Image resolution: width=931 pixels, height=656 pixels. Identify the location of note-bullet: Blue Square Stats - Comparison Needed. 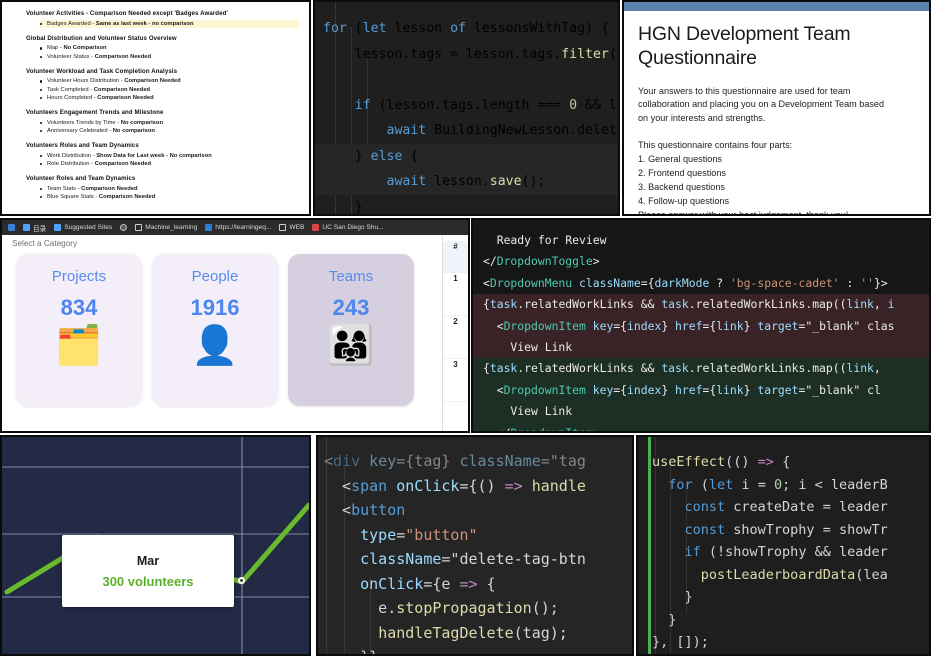
(169, 197).